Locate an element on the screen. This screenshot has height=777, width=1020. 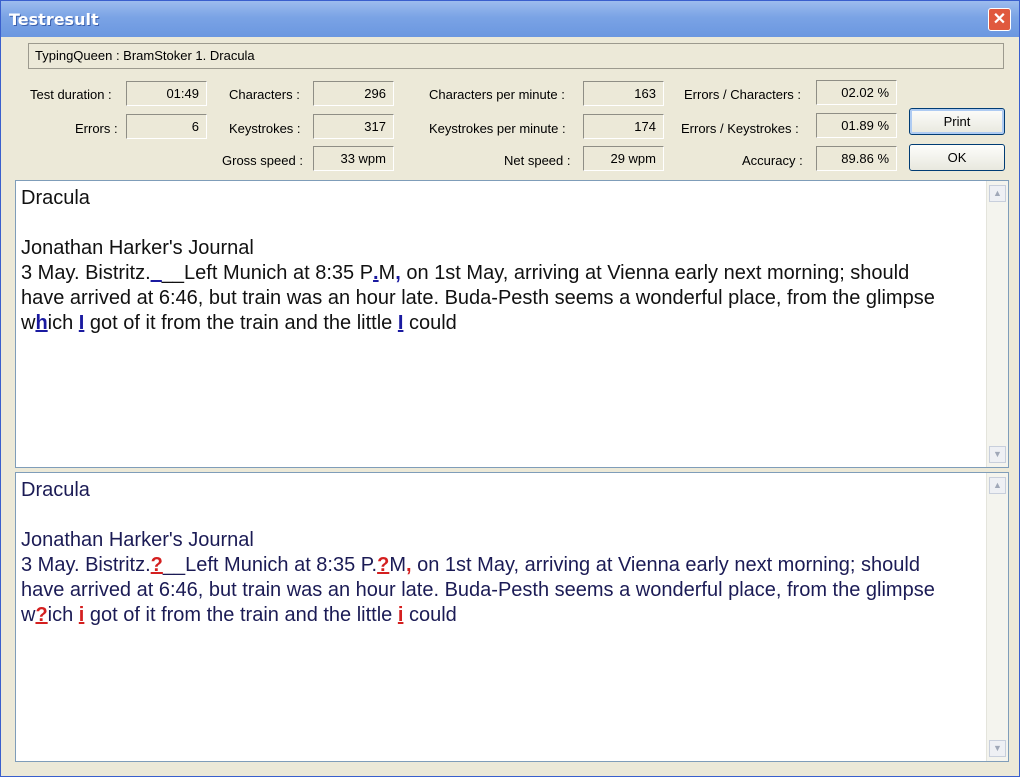
print-button: Print is located at coordinates (957, 121).